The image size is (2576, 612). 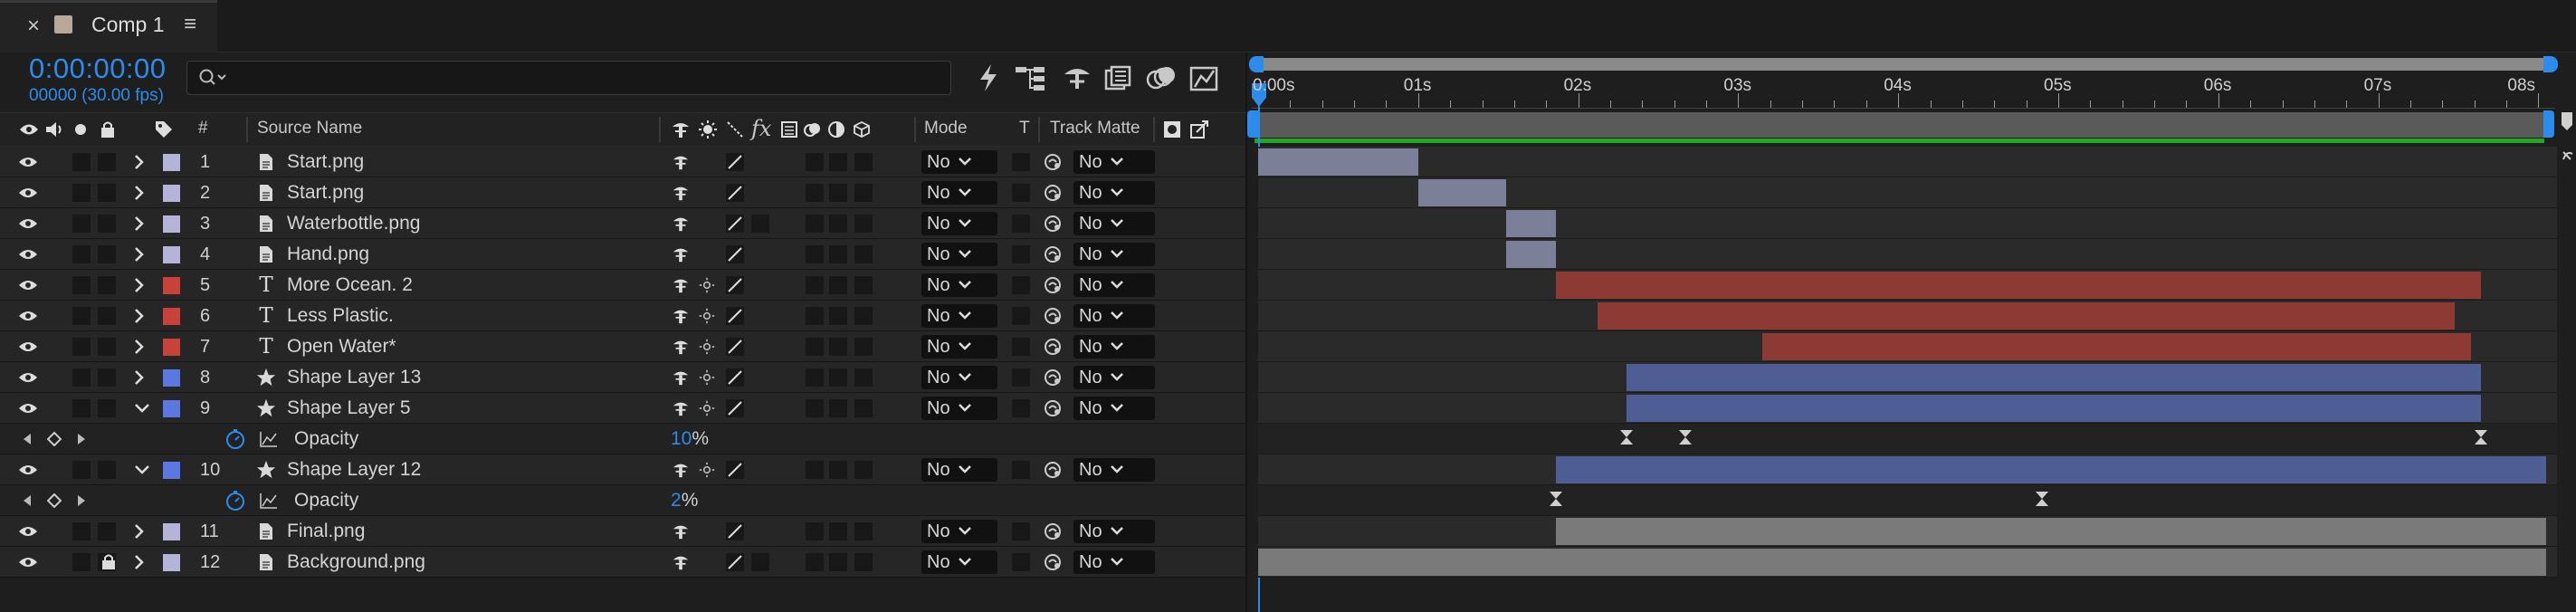 I want to click on stopwatch-icon, so click(x=236, y=501).